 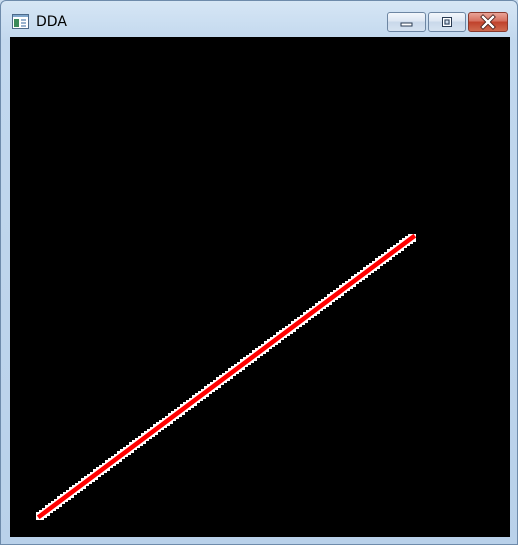 I want to click on maximize-button, so click(x=447, y=22).